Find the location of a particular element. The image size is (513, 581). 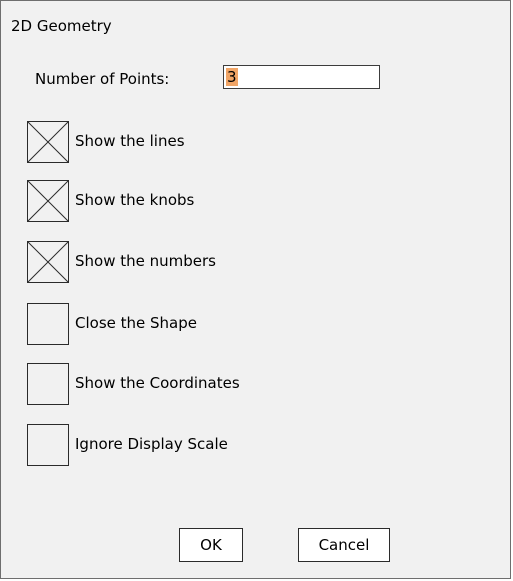

show-numbers-row: Show the numbers is located at coordinates (237, 263).